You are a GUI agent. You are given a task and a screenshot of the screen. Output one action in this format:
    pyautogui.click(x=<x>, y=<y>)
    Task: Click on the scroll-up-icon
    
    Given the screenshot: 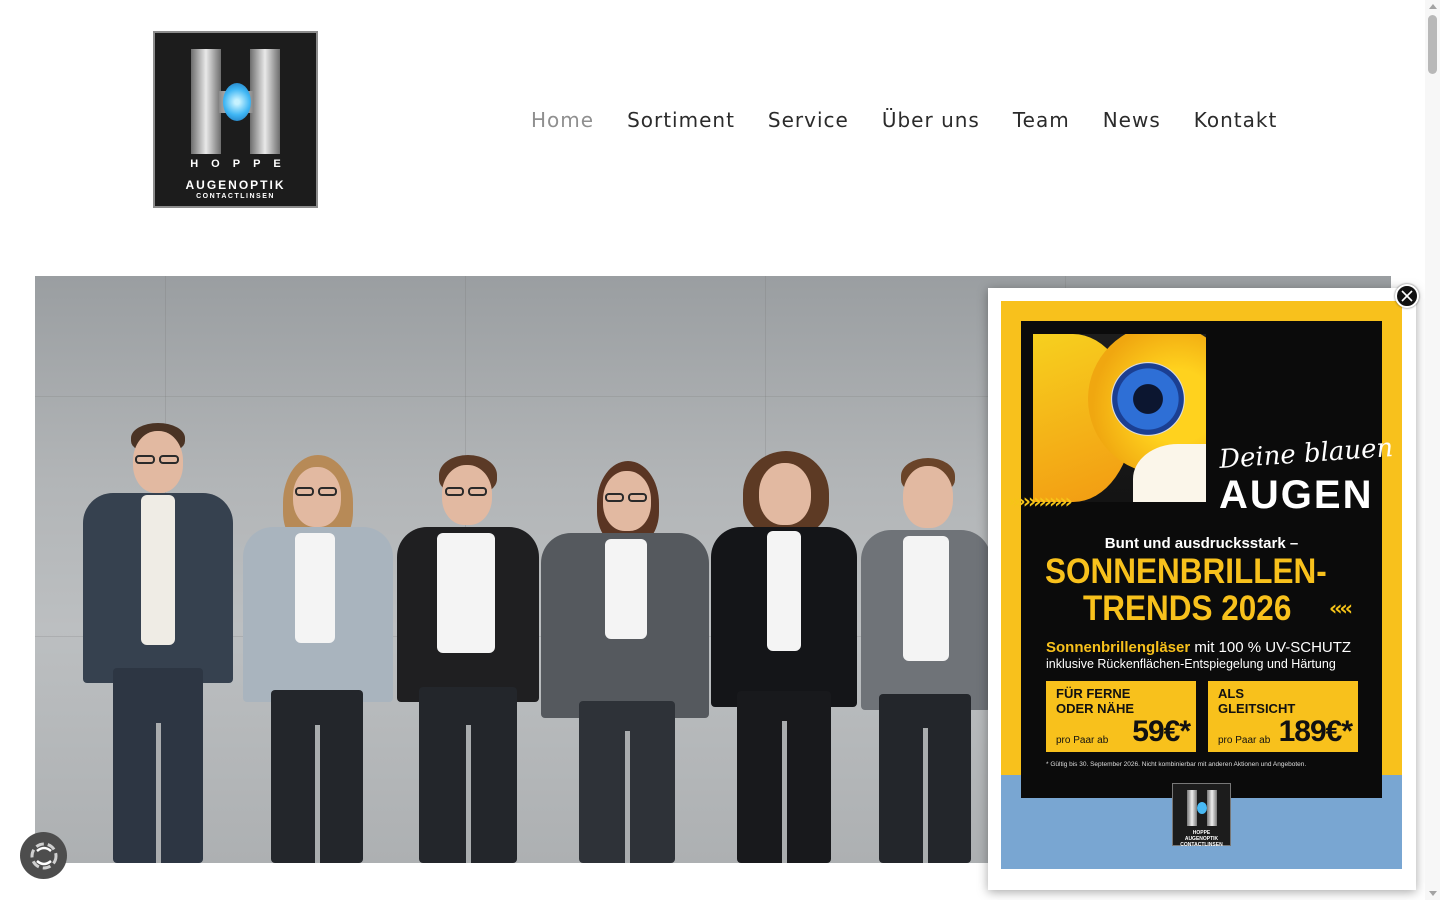 What is the action you would take?
    pyautogui.click(x=1433, y=6)
    